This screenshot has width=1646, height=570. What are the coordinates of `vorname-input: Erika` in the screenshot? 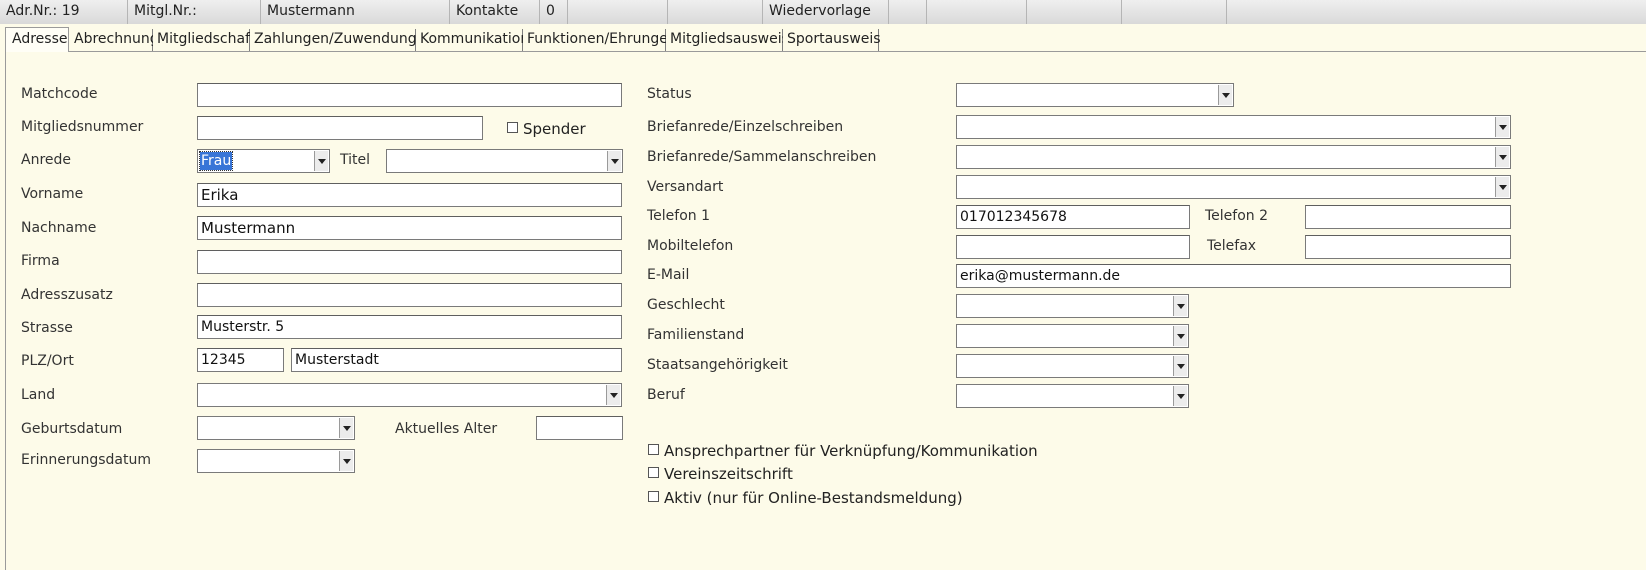 It's located at (409, 195).